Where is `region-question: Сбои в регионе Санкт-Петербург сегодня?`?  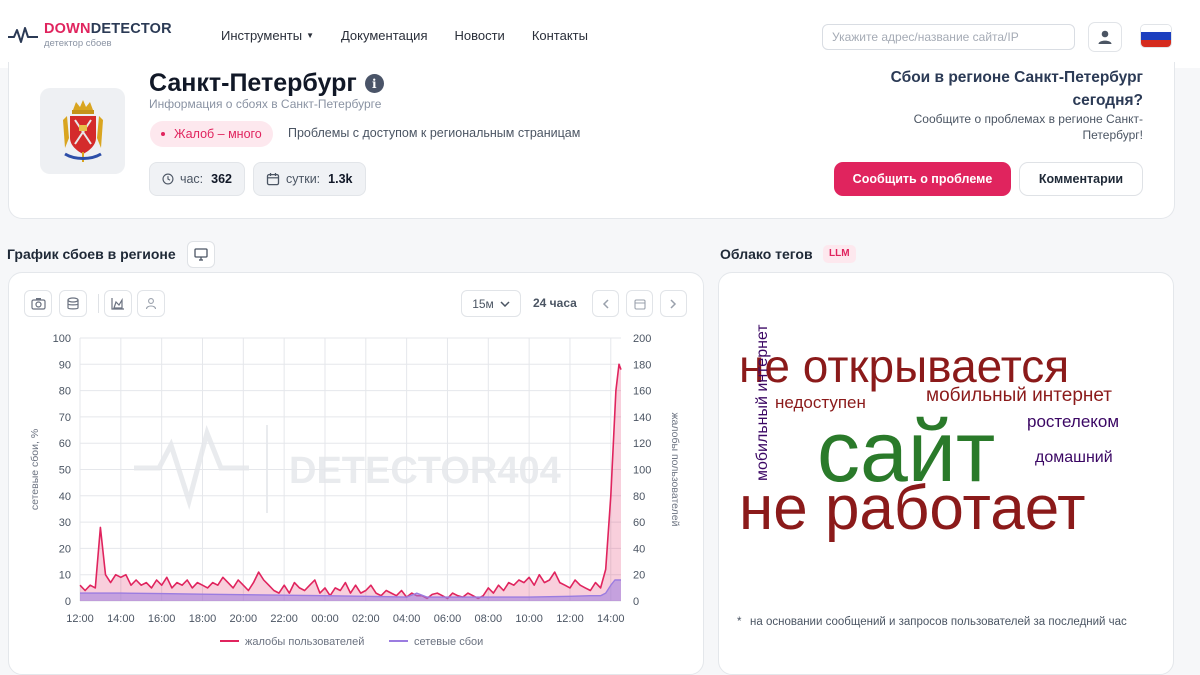 region-question: Сбои в регионе Санкт-Петербург сегодня? is located at coordinates (1016, 89).